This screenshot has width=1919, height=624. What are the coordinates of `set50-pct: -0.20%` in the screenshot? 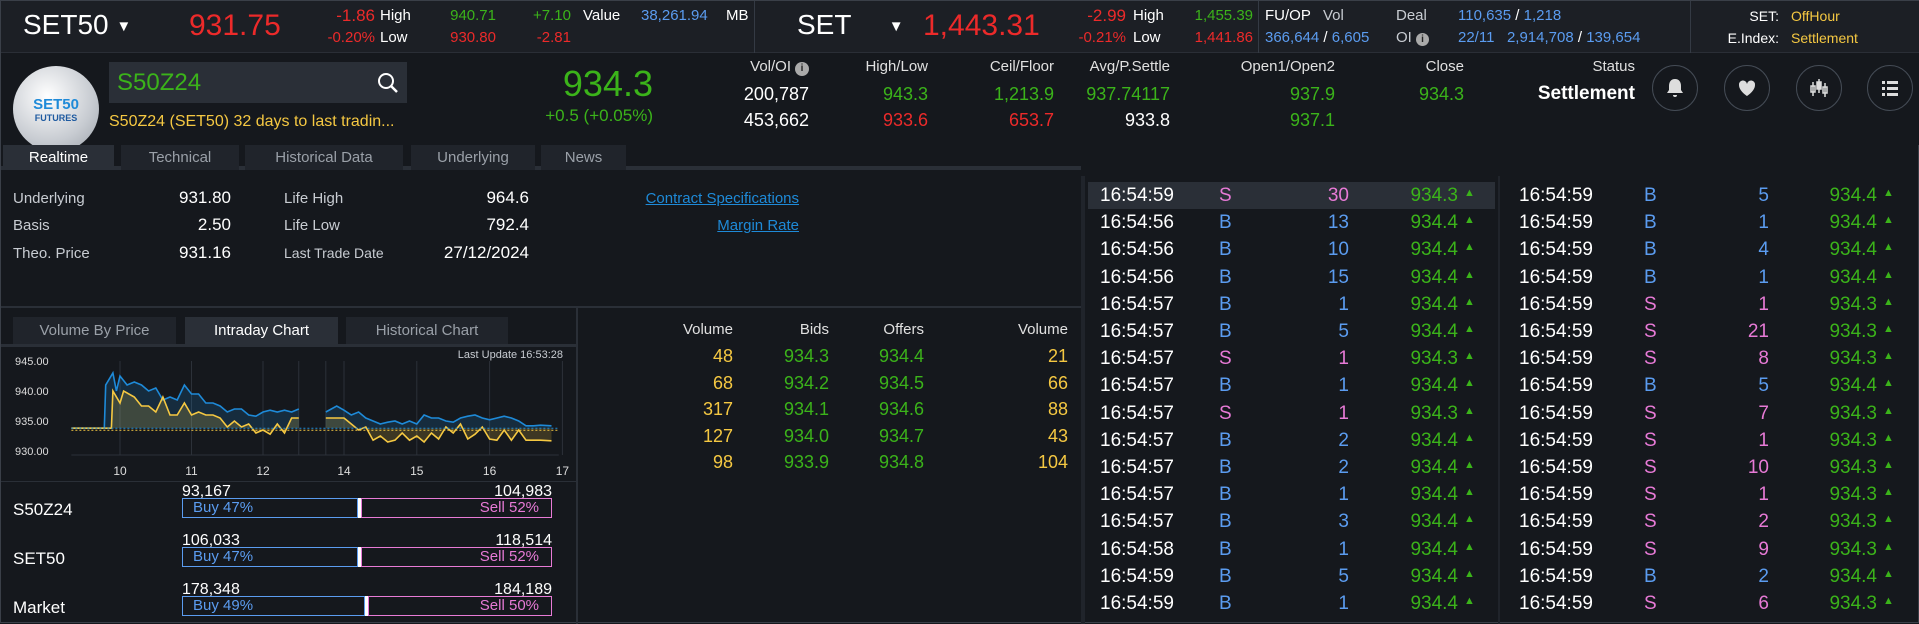 It's located at (351, 37).